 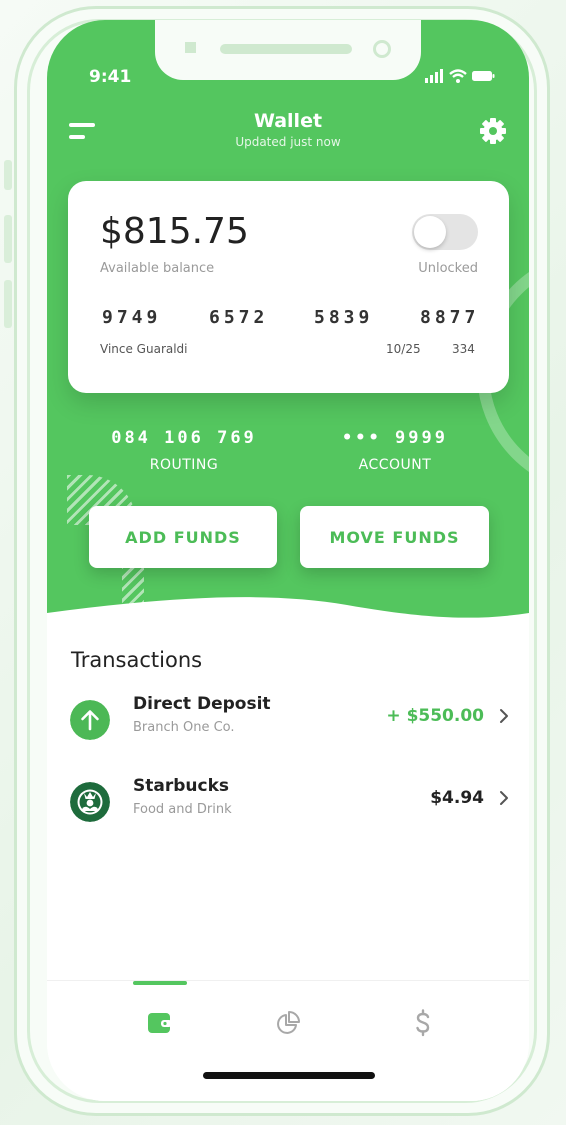 I want to click on notch-speaker, so click(x=286, y=49).